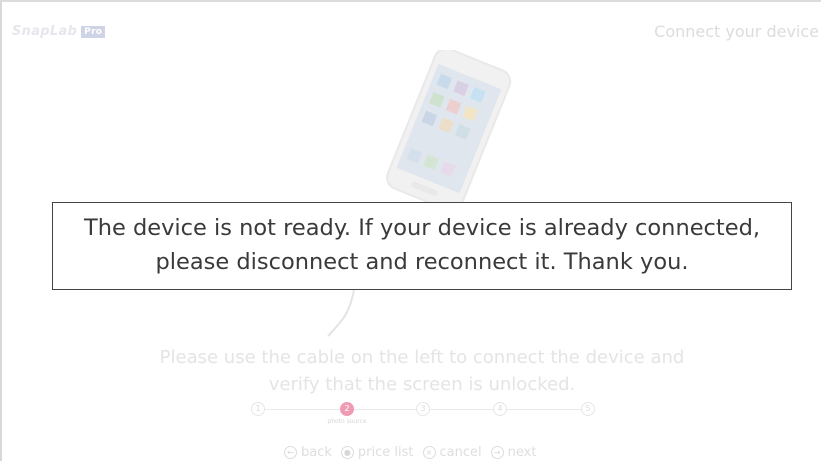  What do you see at coordinates (423, 409) in the screenshot?
I see `step-3: 3` at bounding box center [423, 409].